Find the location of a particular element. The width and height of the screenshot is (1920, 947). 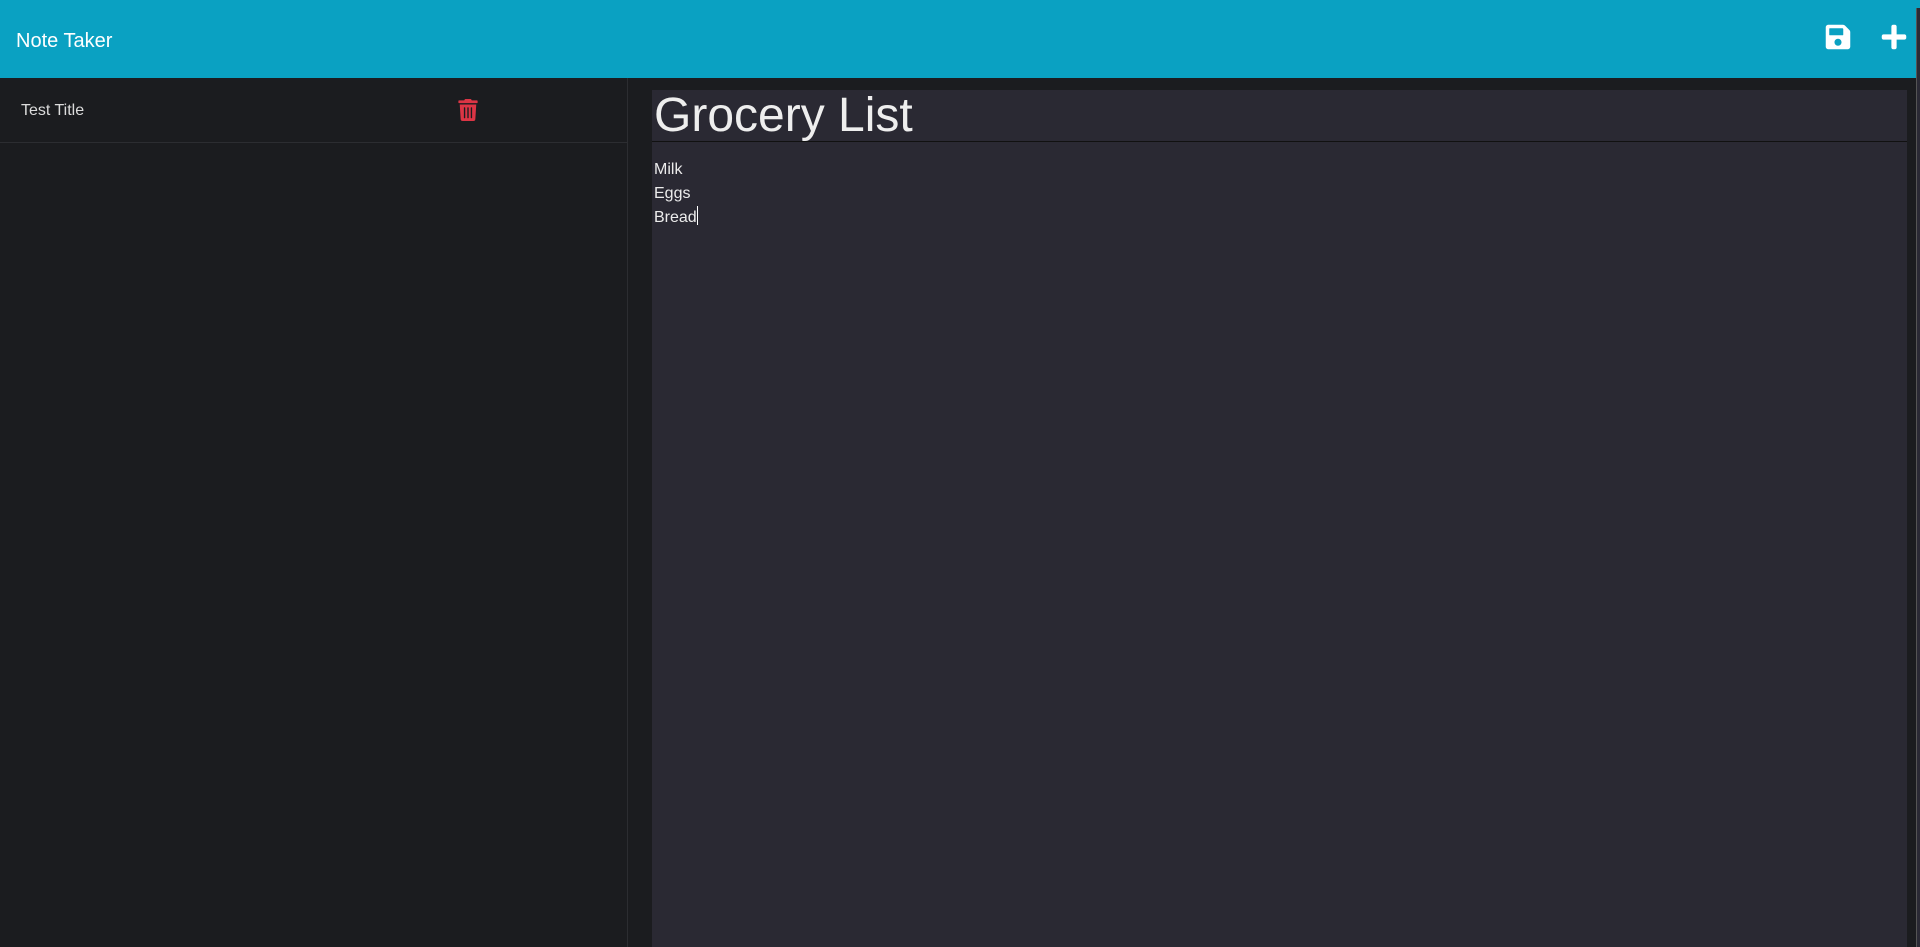

text-caret is located at coordinates (697, 215).